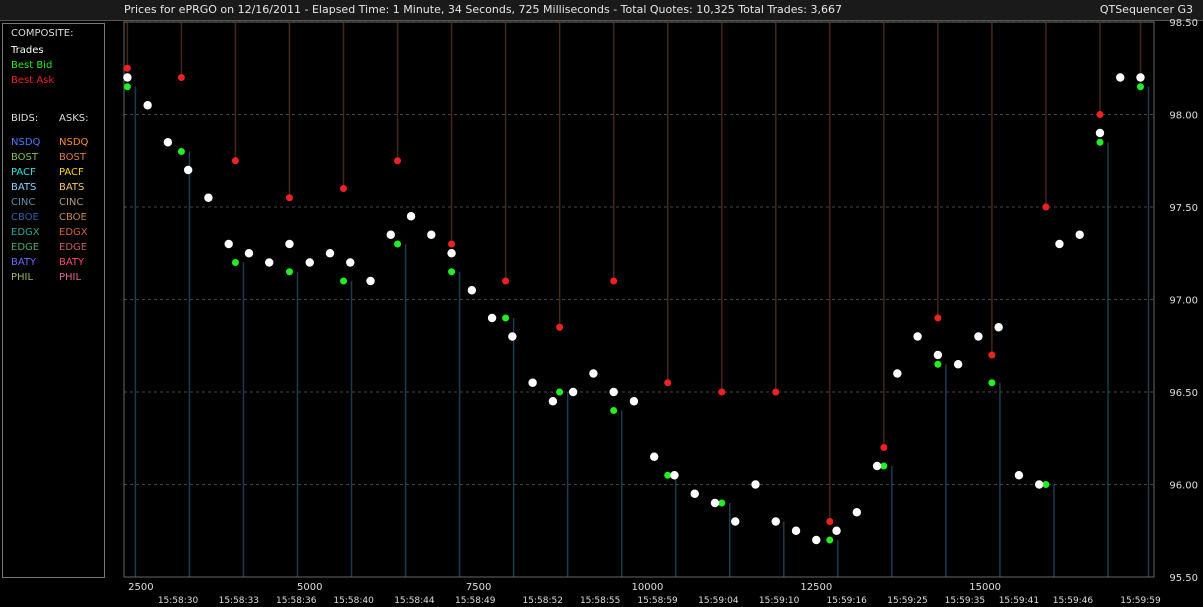 The height and width of the screenshot is (607, 1203). What do you see at coordinates (353, 601) in the screenshot?
I see `x-time-label: 15:58:40` at bounding box center [353, 601].